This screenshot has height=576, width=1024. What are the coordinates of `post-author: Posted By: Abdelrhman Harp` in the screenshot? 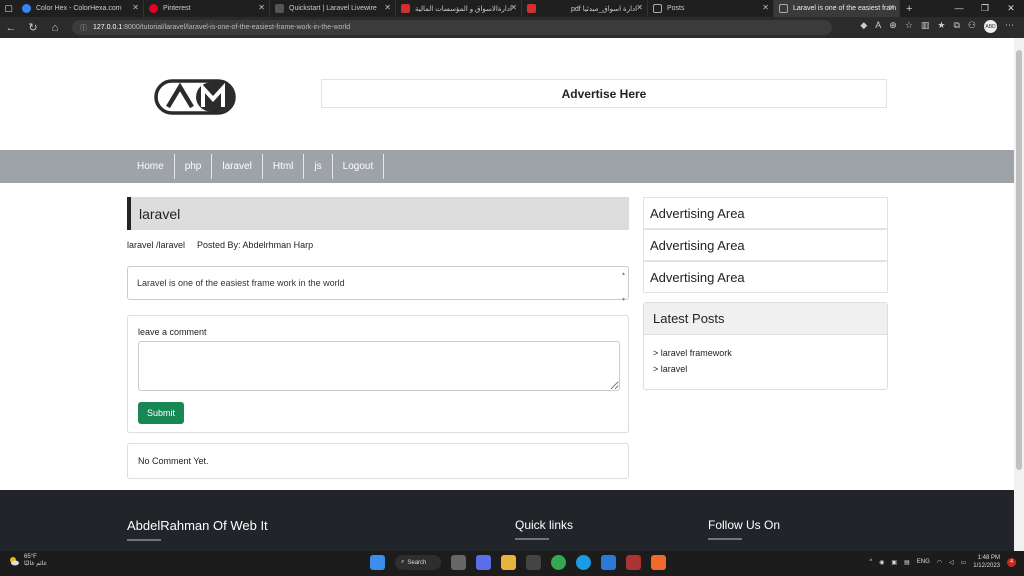 It's located at (255, 245).